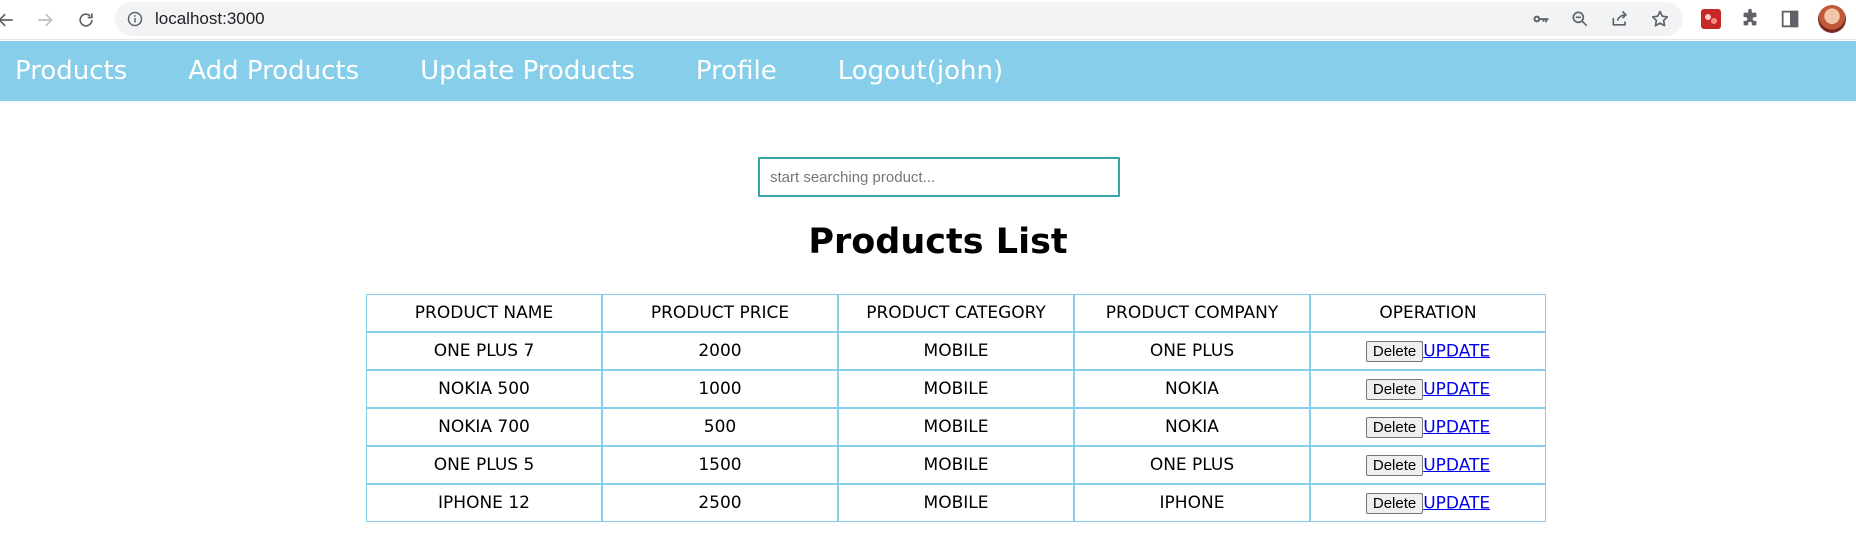 The width and height of the screenshot is (1856, 542). I want to click on table-row: NOKIA 500 1000 MOBILE NOKIA Delete UPDATE, so click(956, 389).